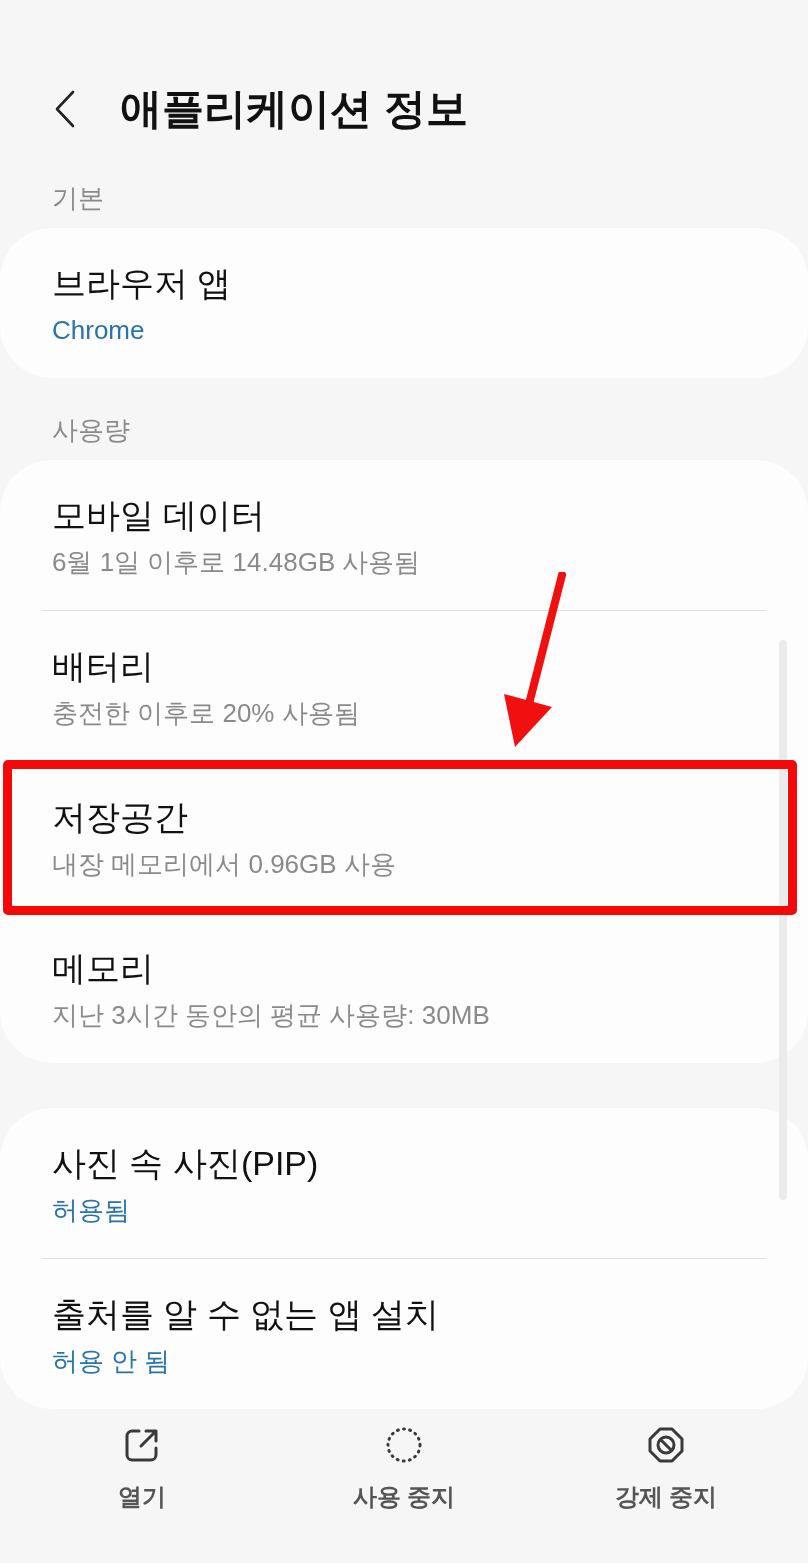 The width and height of the screenshot is (808, 1563). Describe the element at coordinates (185, 1163) in the screenshot. I see `setting-title: 사진 속 사진(PIP)` at that location.